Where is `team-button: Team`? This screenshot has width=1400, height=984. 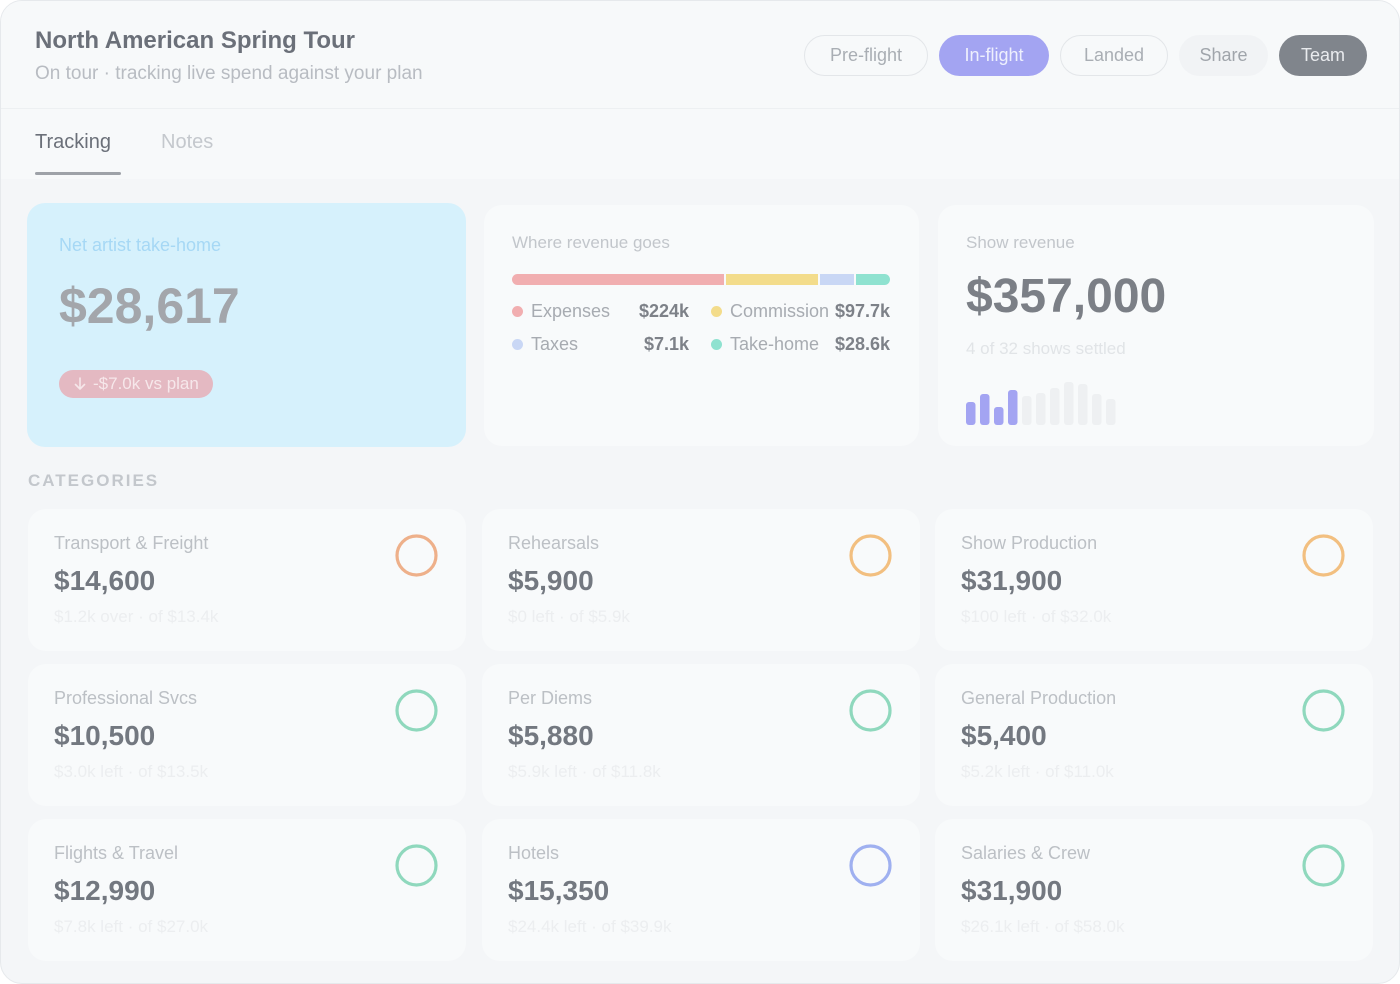
team-button: Team is located at coordinates (1323, 55).